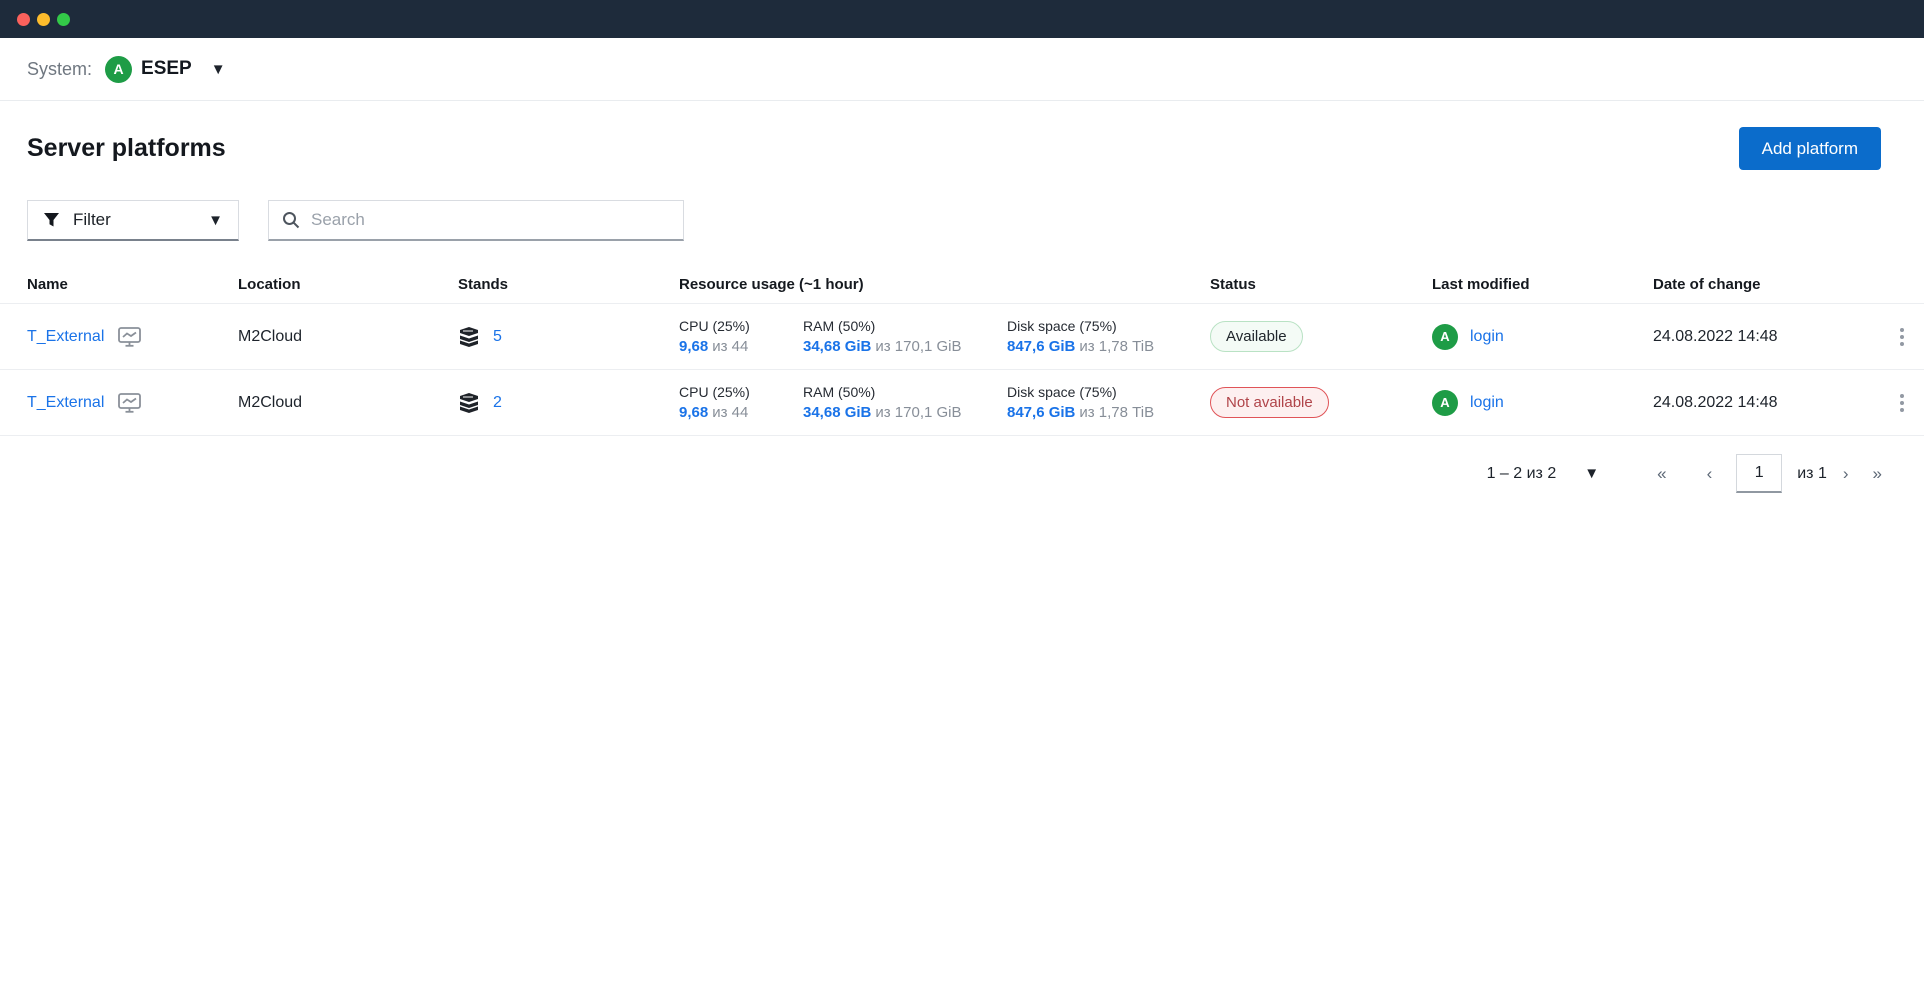  Describe the element at coordinates (269, 284) in the screenshot. I see `column-header-location: Location` at that location.